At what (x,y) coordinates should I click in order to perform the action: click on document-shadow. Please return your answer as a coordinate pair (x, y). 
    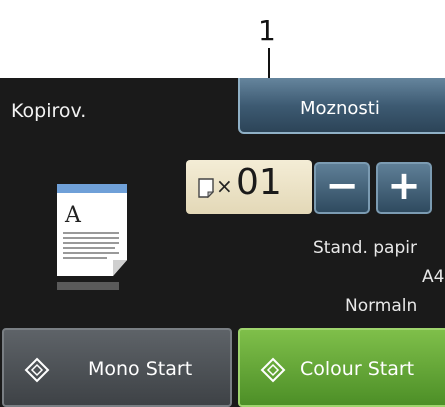
    Looking at the image, I should click on (88, 286).